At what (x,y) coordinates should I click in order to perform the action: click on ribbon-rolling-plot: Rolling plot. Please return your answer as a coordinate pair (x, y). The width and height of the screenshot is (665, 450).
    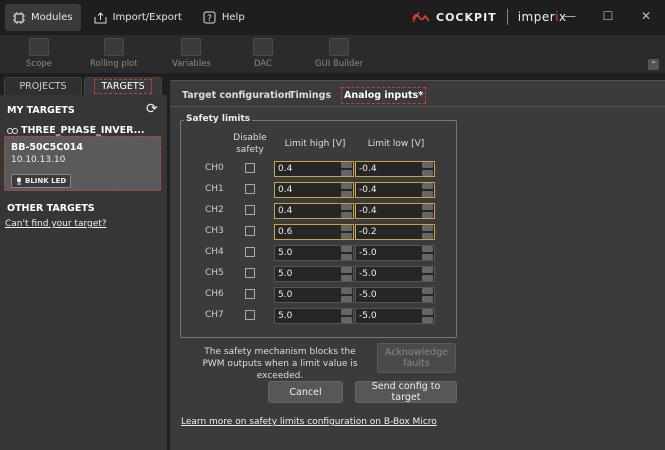
    Looking at the image, I should click on (114, 53).